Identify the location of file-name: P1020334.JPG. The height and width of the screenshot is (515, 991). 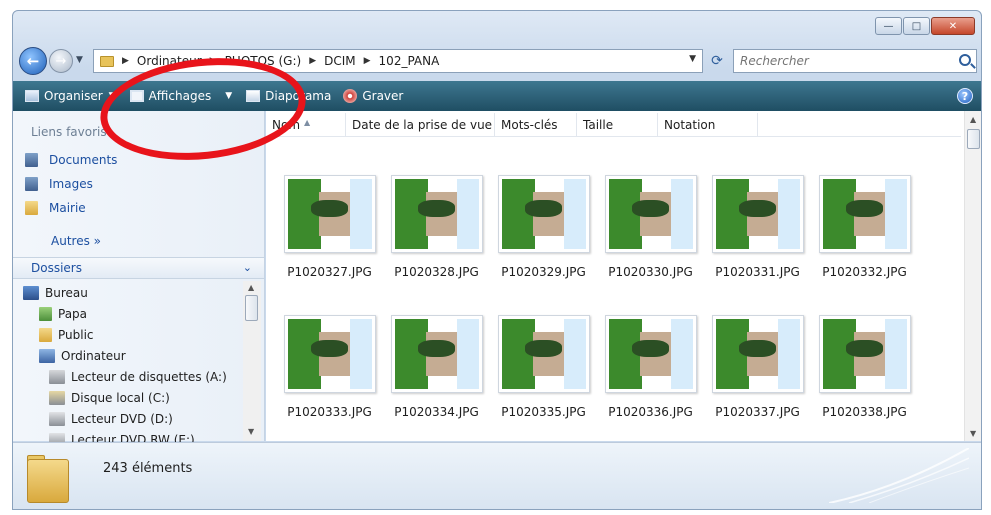
(436, 412).